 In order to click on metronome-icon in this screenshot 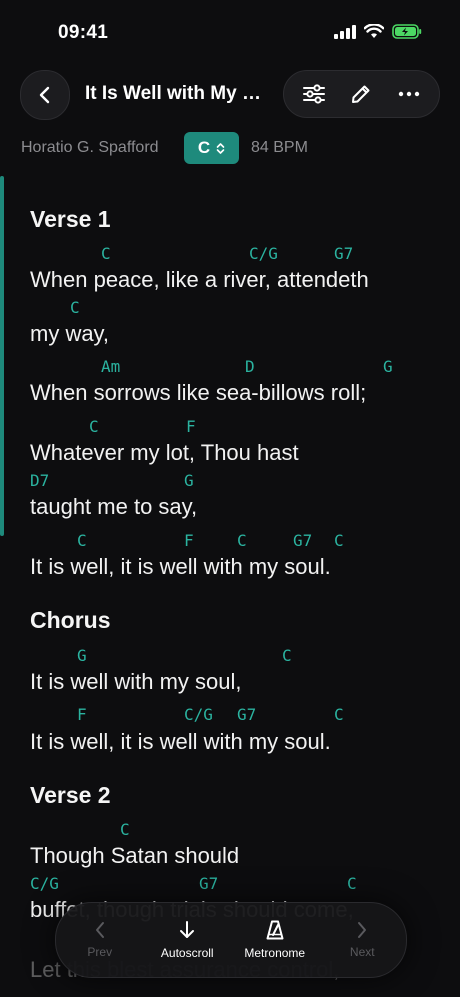, I will do `click(275, 930)`.